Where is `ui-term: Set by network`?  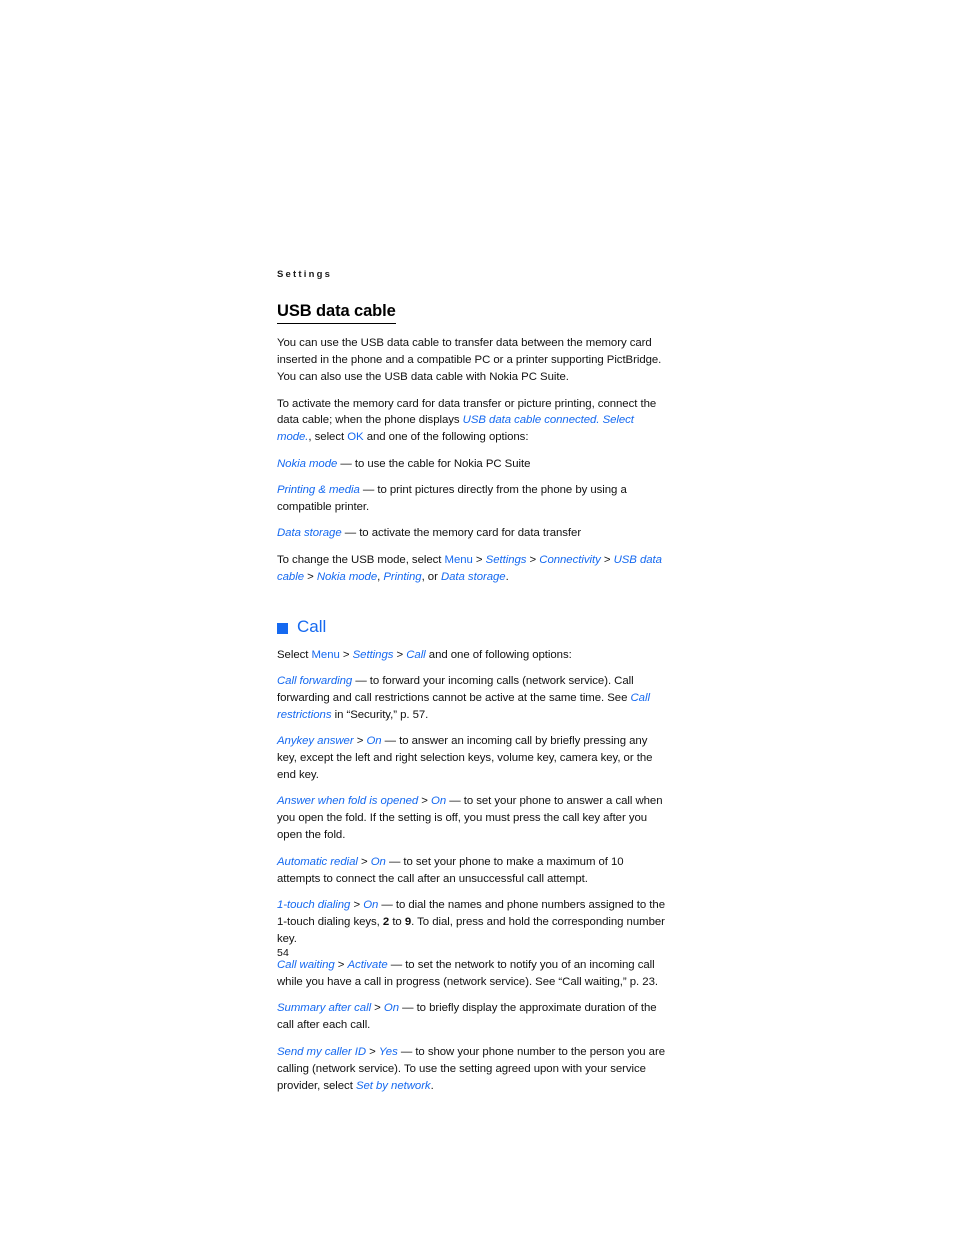
ui-term: Set by network is located at coordinates (393, 1085).